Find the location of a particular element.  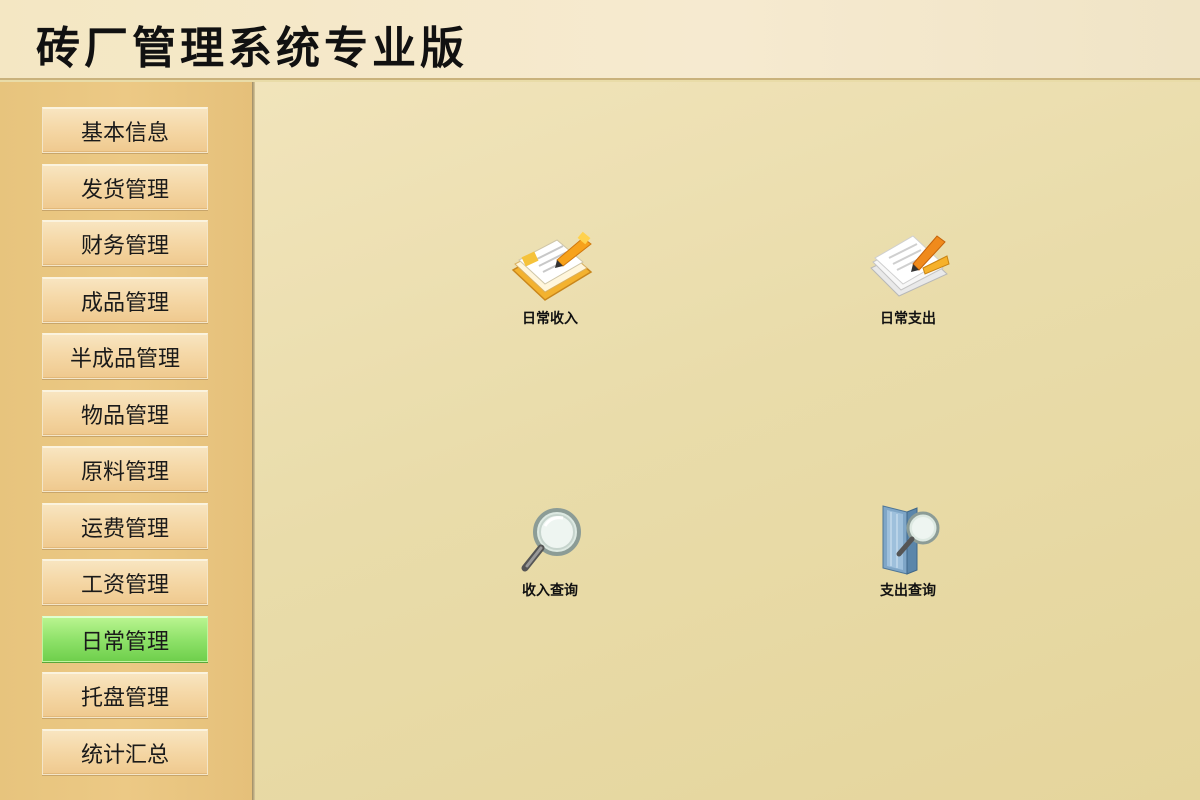

sidebar-item-finance: 财务管理 is located at coordinates (125, 243).